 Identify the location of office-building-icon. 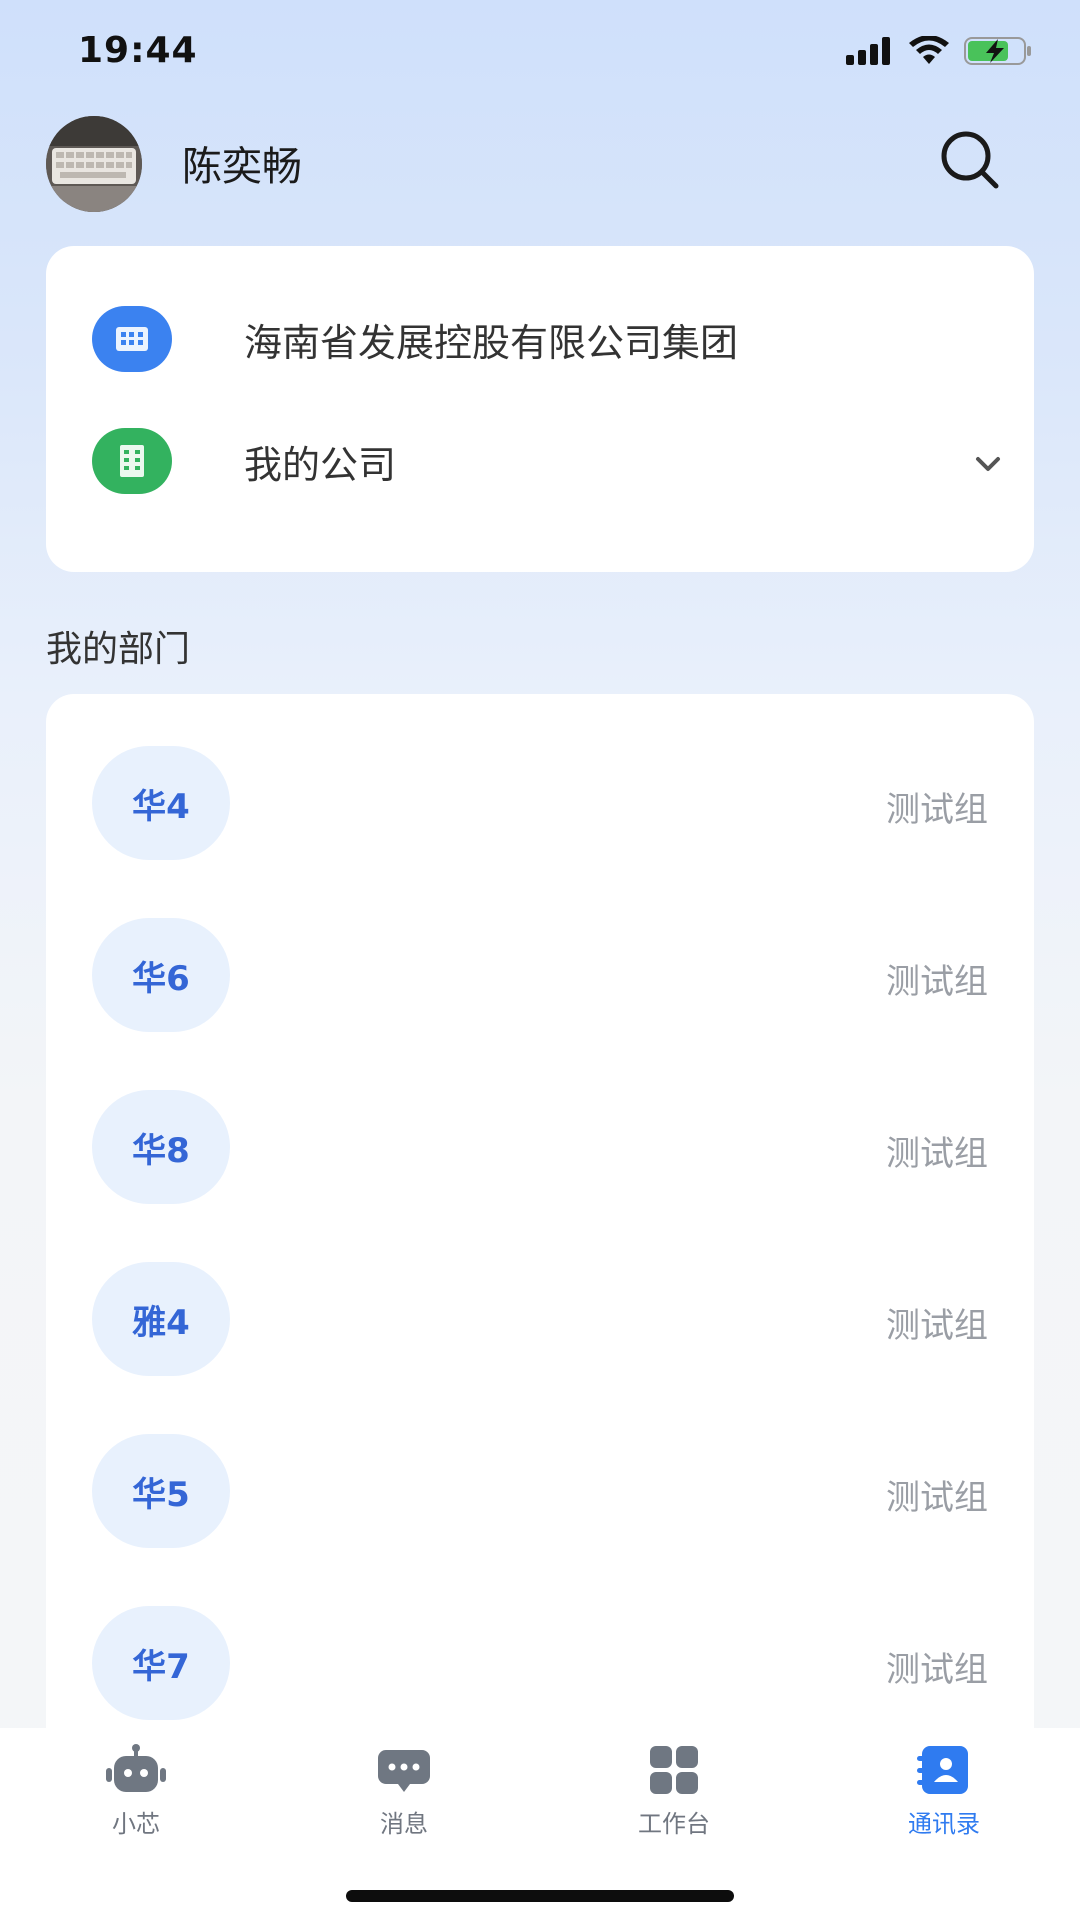
(132, 461).